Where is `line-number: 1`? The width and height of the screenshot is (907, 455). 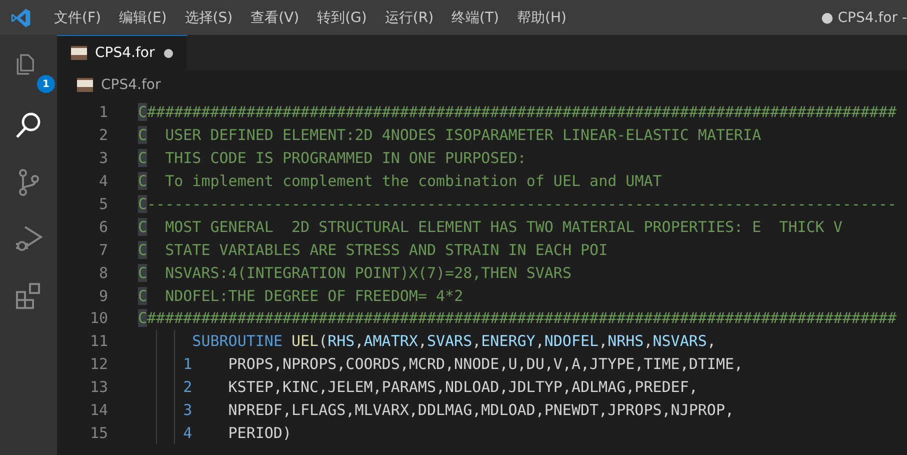
line-number: 1 is located at coordinates (103, 112).